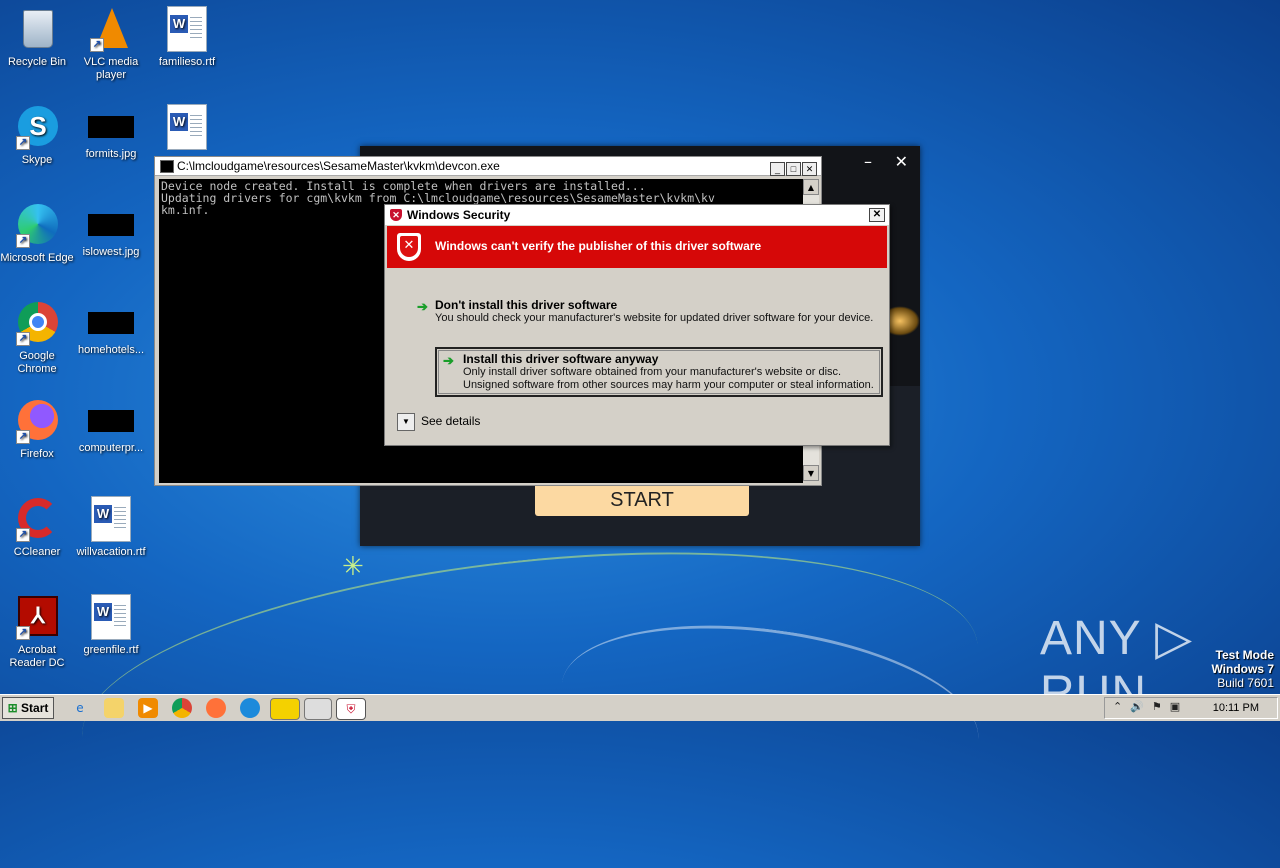 This screenshot has width=1280, height=868. What do you see at coordinates (406, 422) in the screenshot?
I see `chevron-down-icon: ▼` at bounding box center [406, 422].